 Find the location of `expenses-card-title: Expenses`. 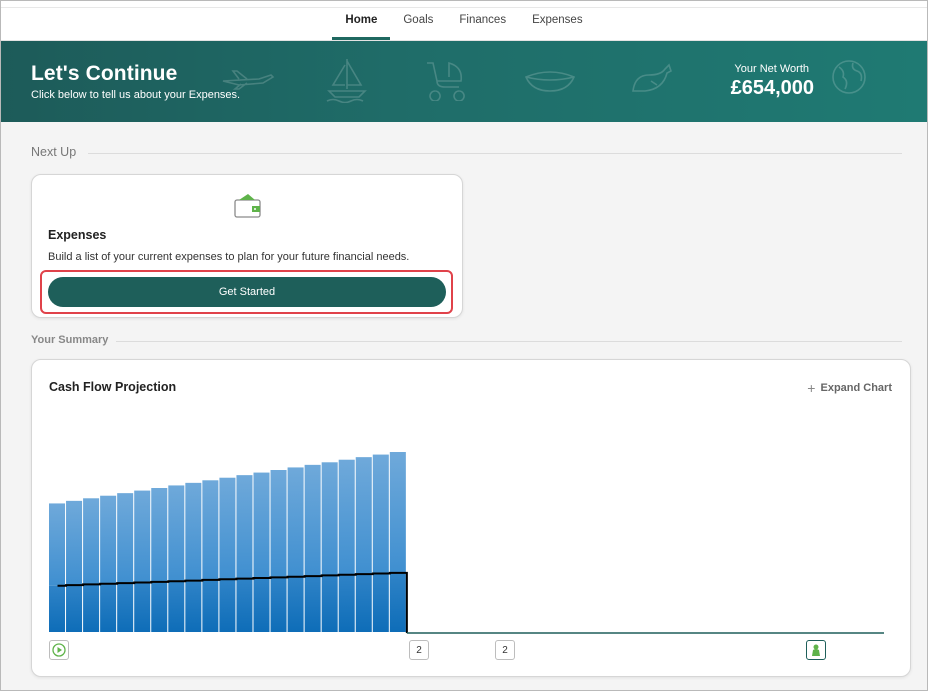

expenses-card-title: Expenses is located at coordinates (77, 235).